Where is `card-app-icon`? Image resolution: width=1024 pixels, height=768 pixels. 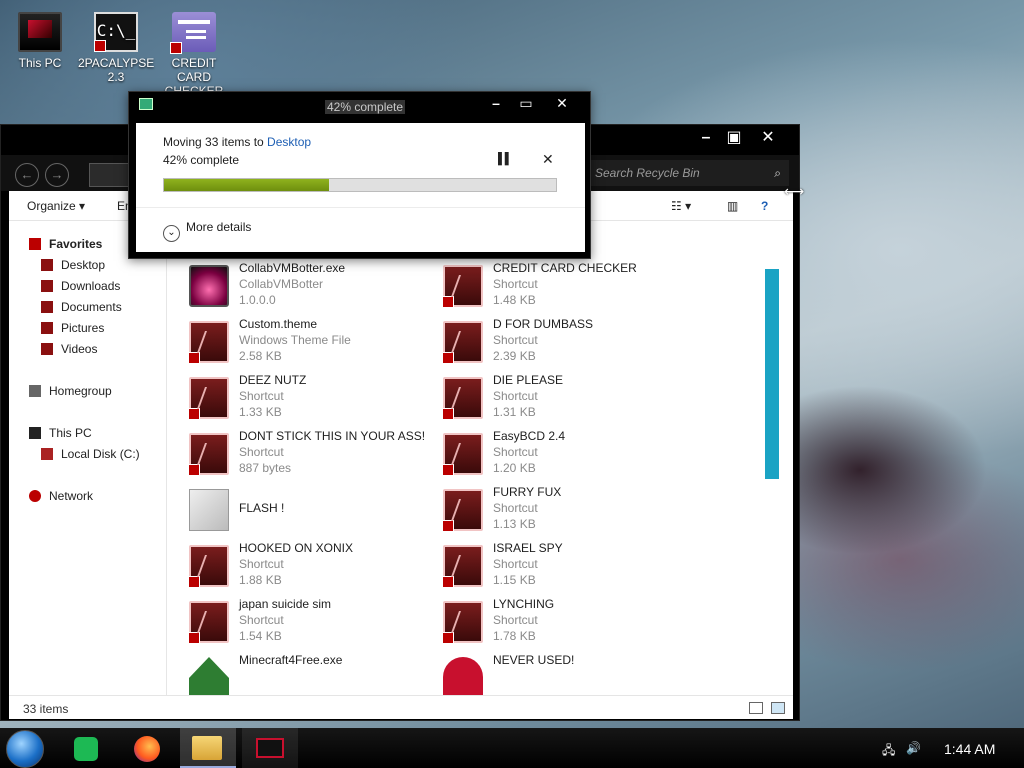
card-app-icon is located at coordinates (193, 33).